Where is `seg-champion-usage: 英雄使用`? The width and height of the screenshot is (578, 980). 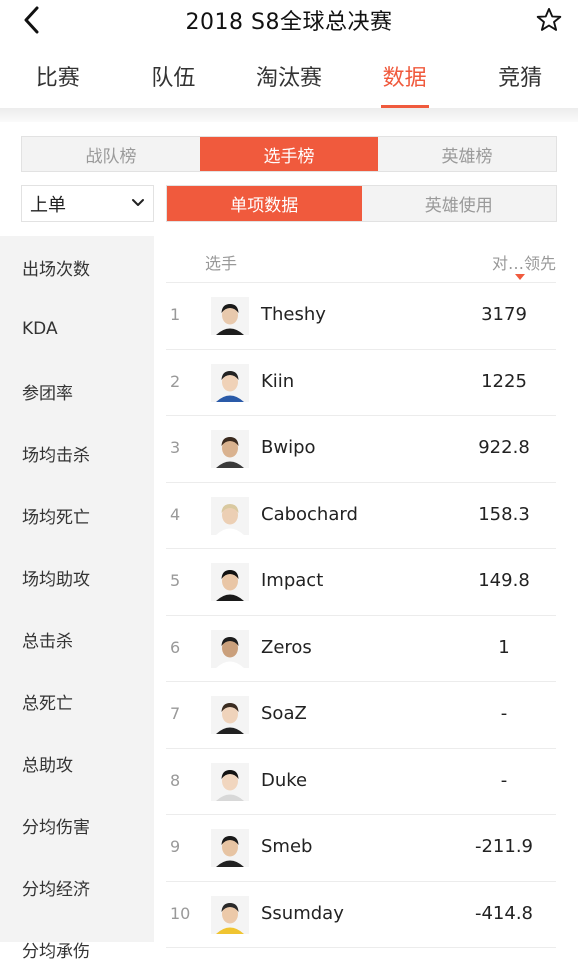 seg-champion-usage: 英雄使用 is located at coordinates (459, 203).